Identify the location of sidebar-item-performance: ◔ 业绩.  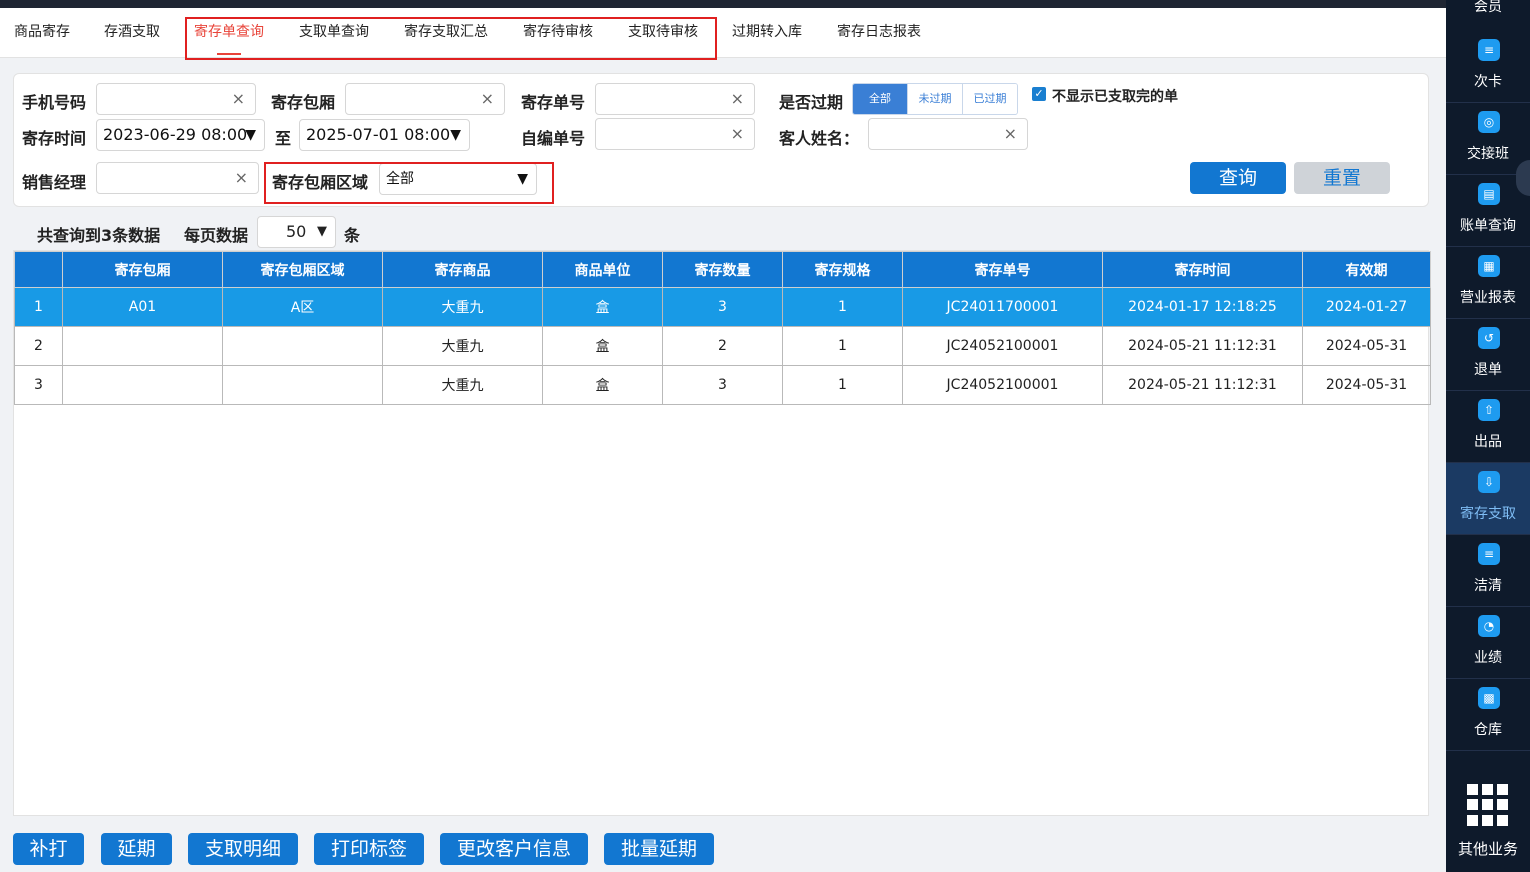
(1488, 643).